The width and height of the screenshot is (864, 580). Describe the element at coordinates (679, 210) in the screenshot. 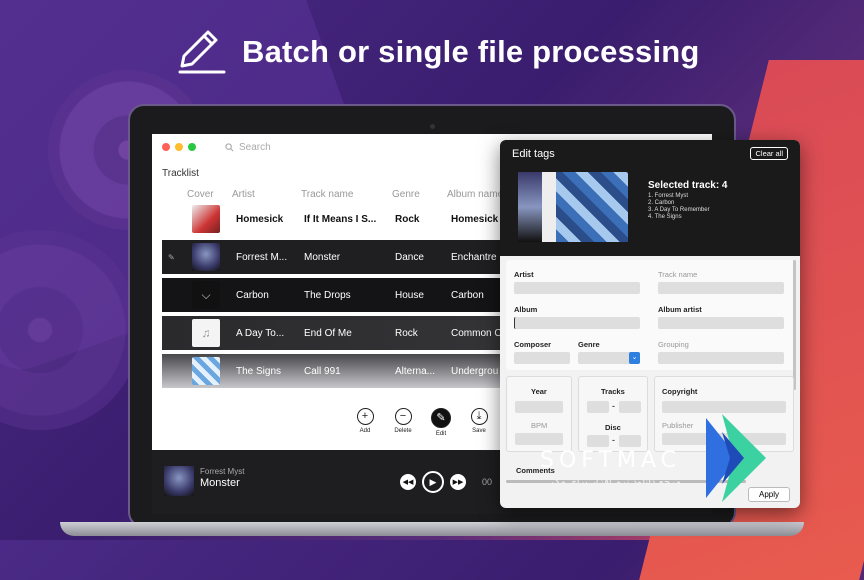

I see `selected-item: 3. A Day To Remember` at that location.